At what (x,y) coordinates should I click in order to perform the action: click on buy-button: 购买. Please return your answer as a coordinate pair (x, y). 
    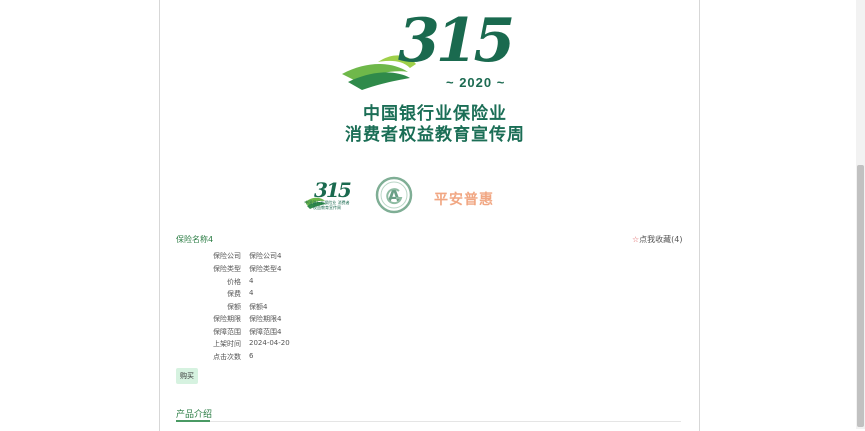
    Looking at the image, I should click on (187, 376).